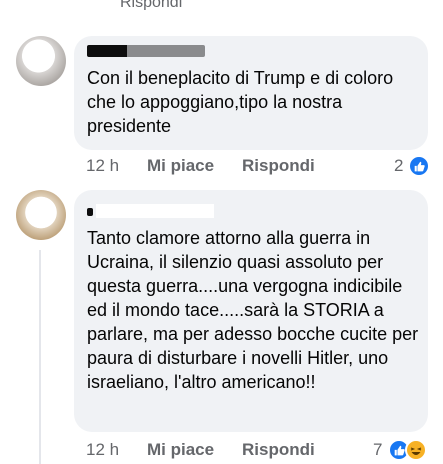 The width and height of the screenshot is (443, 464). I want to click on name-redaction-mask, so click(155, 211).